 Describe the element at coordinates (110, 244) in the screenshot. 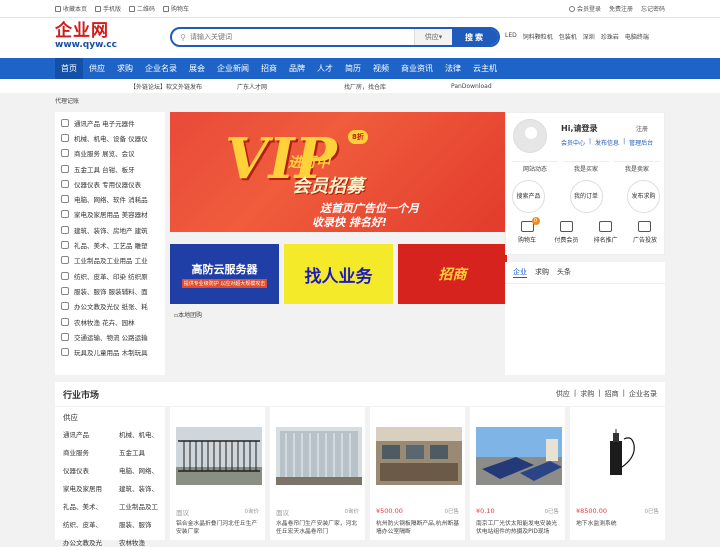

I see `category-item: 礼品、美术、工艺品 雕塑` at that location.